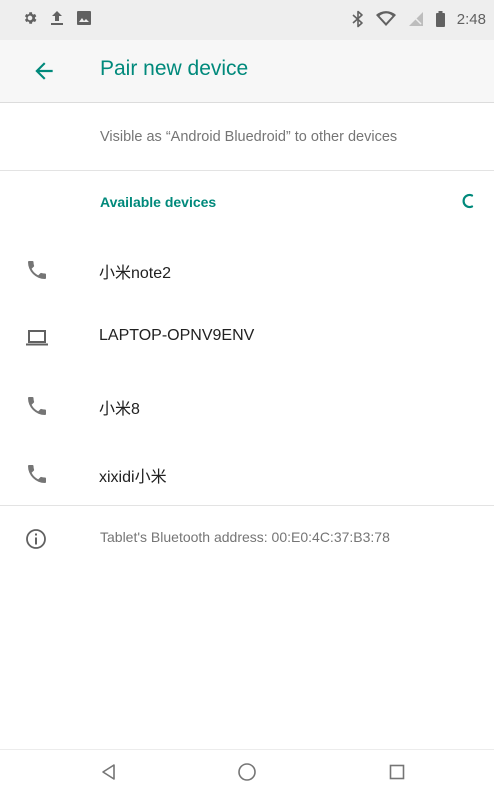  I want to click on back-triangle-icon, so click(108, 772).